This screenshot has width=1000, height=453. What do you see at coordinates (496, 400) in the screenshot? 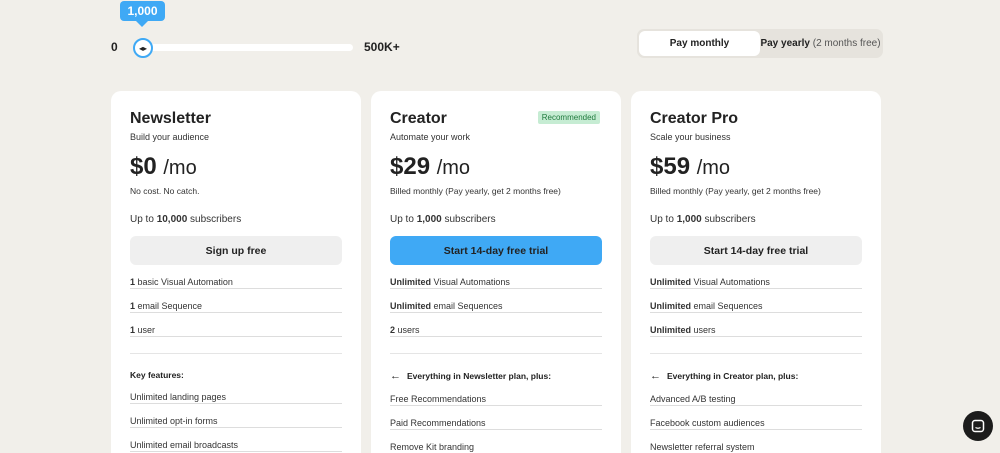
I see `key-feature-item: Free Recommendations` at bounding box center [496, 400].